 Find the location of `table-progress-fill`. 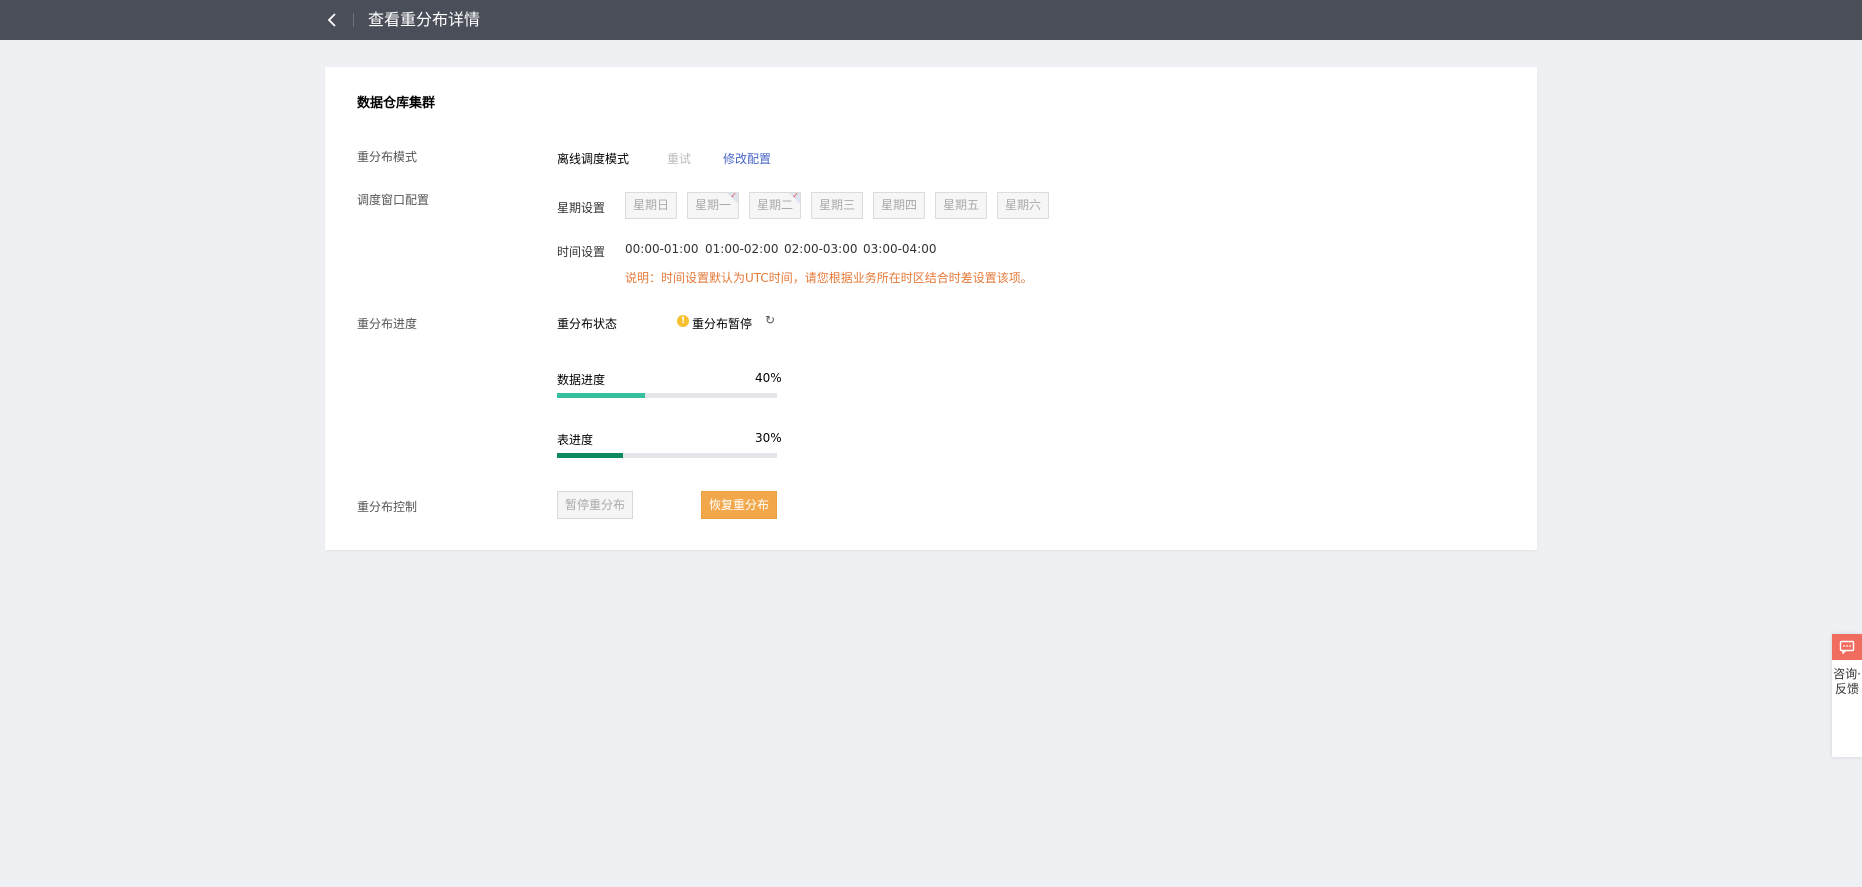

table-progress-fill is located at coordinates (590, 455).